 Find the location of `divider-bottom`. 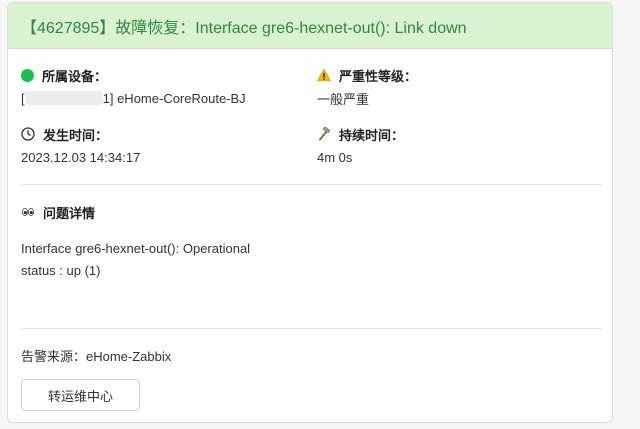

divider-bottom is located at coordinates (311, 328).